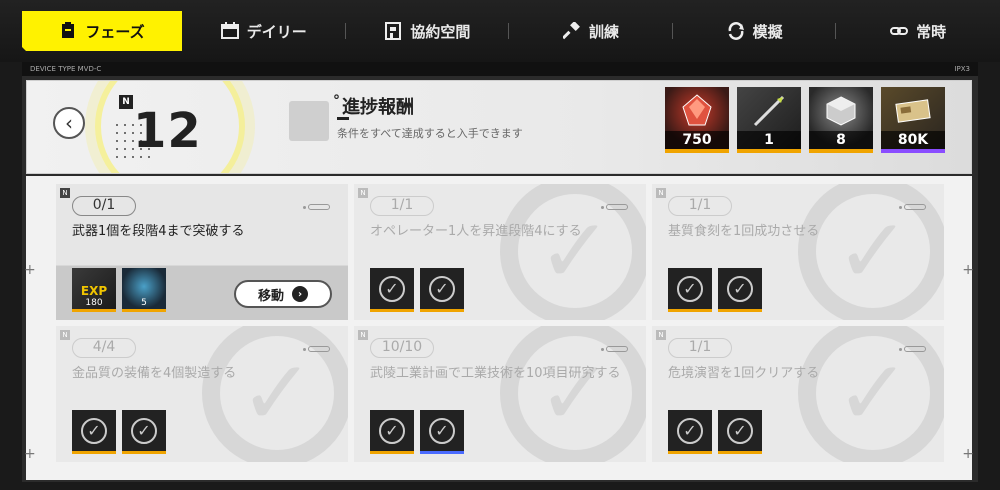  What do you see at coordinates (769, 111) in the screenshot?
I see `spear-icon` at bounding box center [769, 111].